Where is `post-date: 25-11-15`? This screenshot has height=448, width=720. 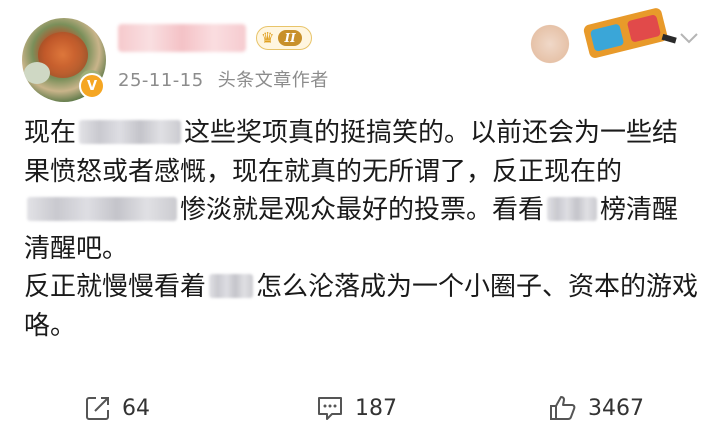 post-date: 25-11-15 is located at coordinates (161, 80).